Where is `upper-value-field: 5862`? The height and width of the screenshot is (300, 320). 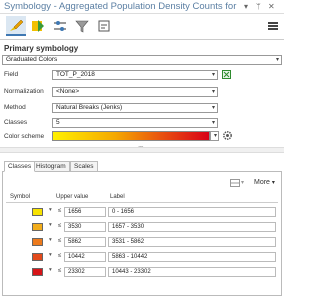 upper-value-field: 5862 is located at coordinates (85, 242).